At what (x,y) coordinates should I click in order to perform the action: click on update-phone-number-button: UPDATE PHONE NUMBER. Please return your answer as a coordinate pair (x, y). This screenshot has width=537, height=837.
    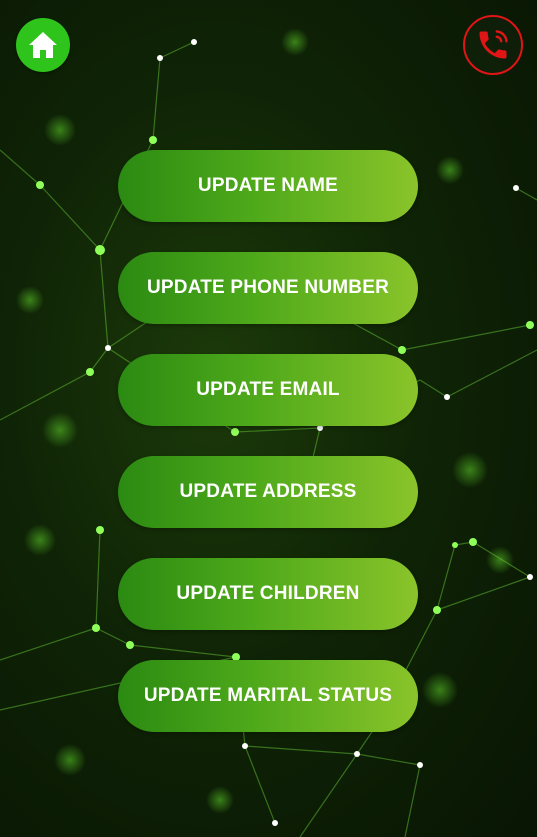
    Looking at the image, I should click on (268, 288).